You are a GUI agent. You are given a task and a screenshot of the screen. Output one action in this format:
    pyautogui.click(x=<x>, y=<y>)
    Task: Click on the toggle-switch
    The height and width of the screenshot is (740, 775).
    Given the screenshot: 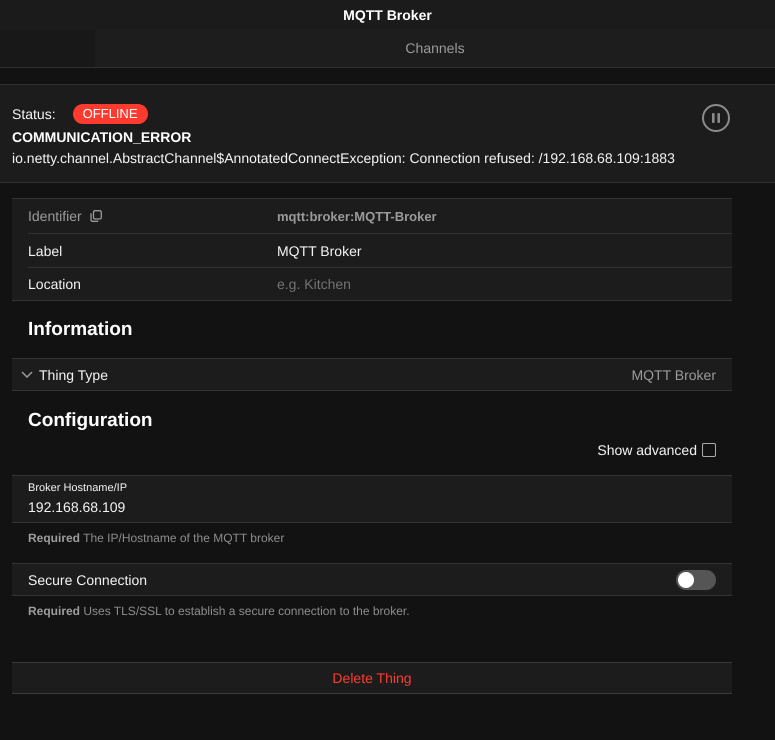 What is the action you would take?
    pyautogui.click(x=696, y=580)
    